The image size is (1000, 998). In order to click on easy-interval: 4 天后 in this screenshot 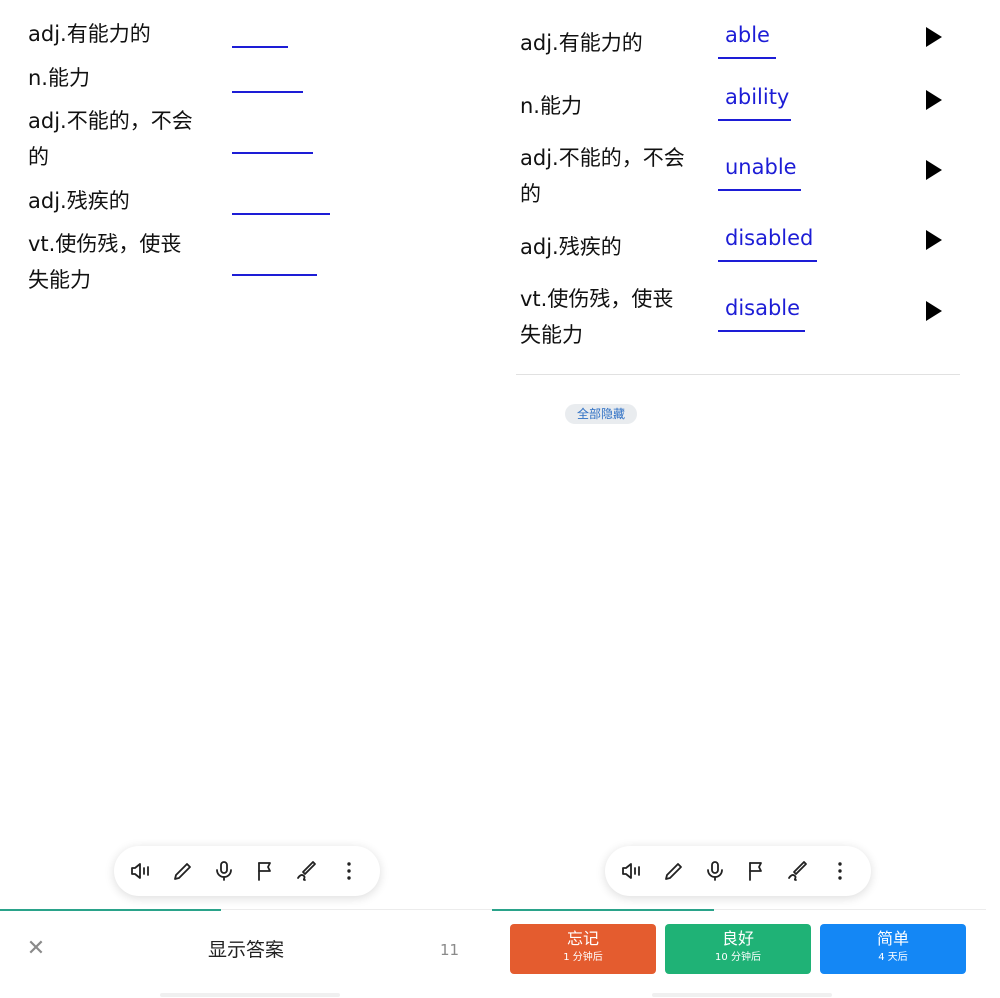, I will do `click(893, 957)`.